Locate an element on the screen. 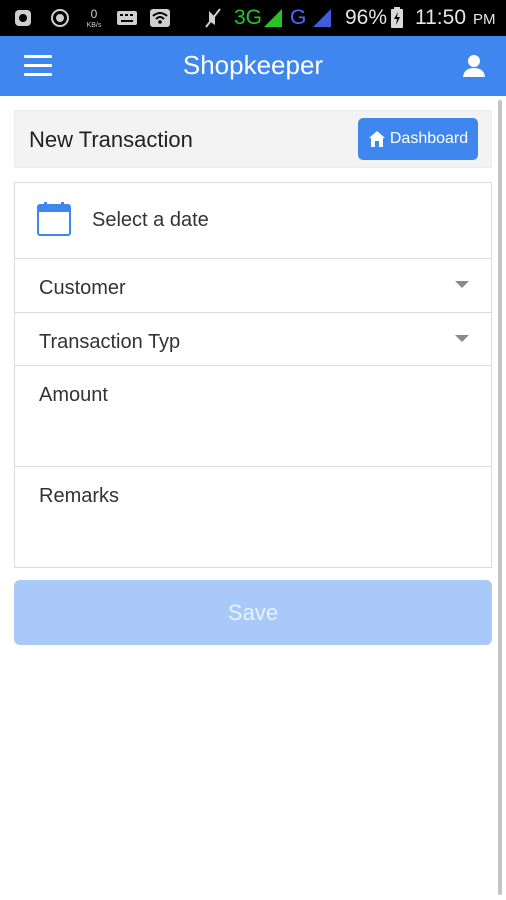 This screenshot has width=506, height=900. remarks-field: Remarks is located at coordinates (253, 517).